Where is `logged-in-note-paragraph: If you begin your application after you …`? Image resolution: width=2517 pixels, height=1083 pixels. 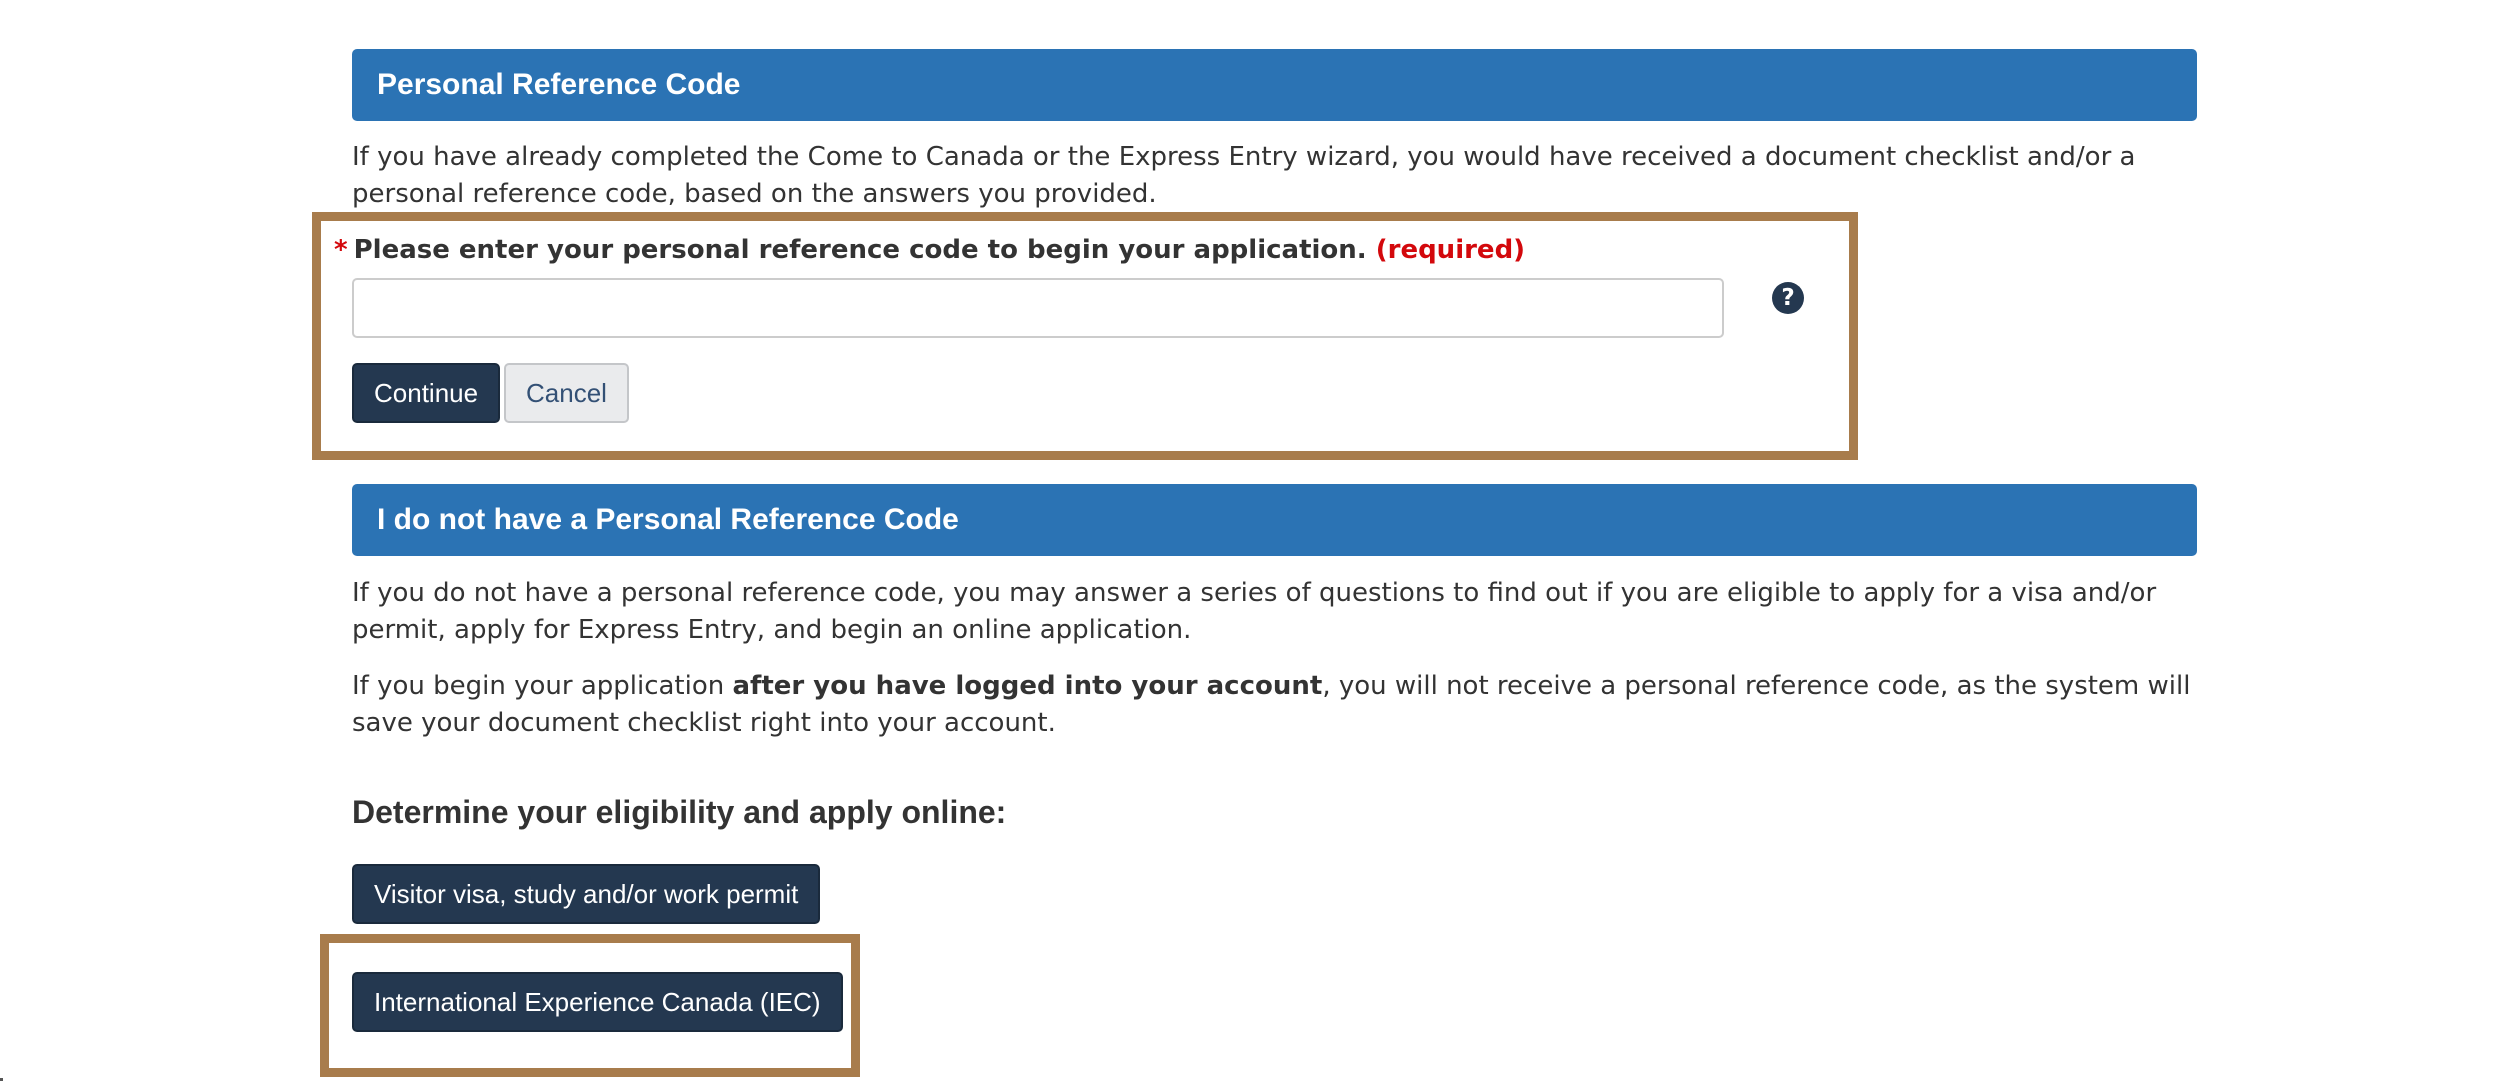
logged-in-note-paragraph: If you begin your application after you … is located at coordinates (1277, 705).